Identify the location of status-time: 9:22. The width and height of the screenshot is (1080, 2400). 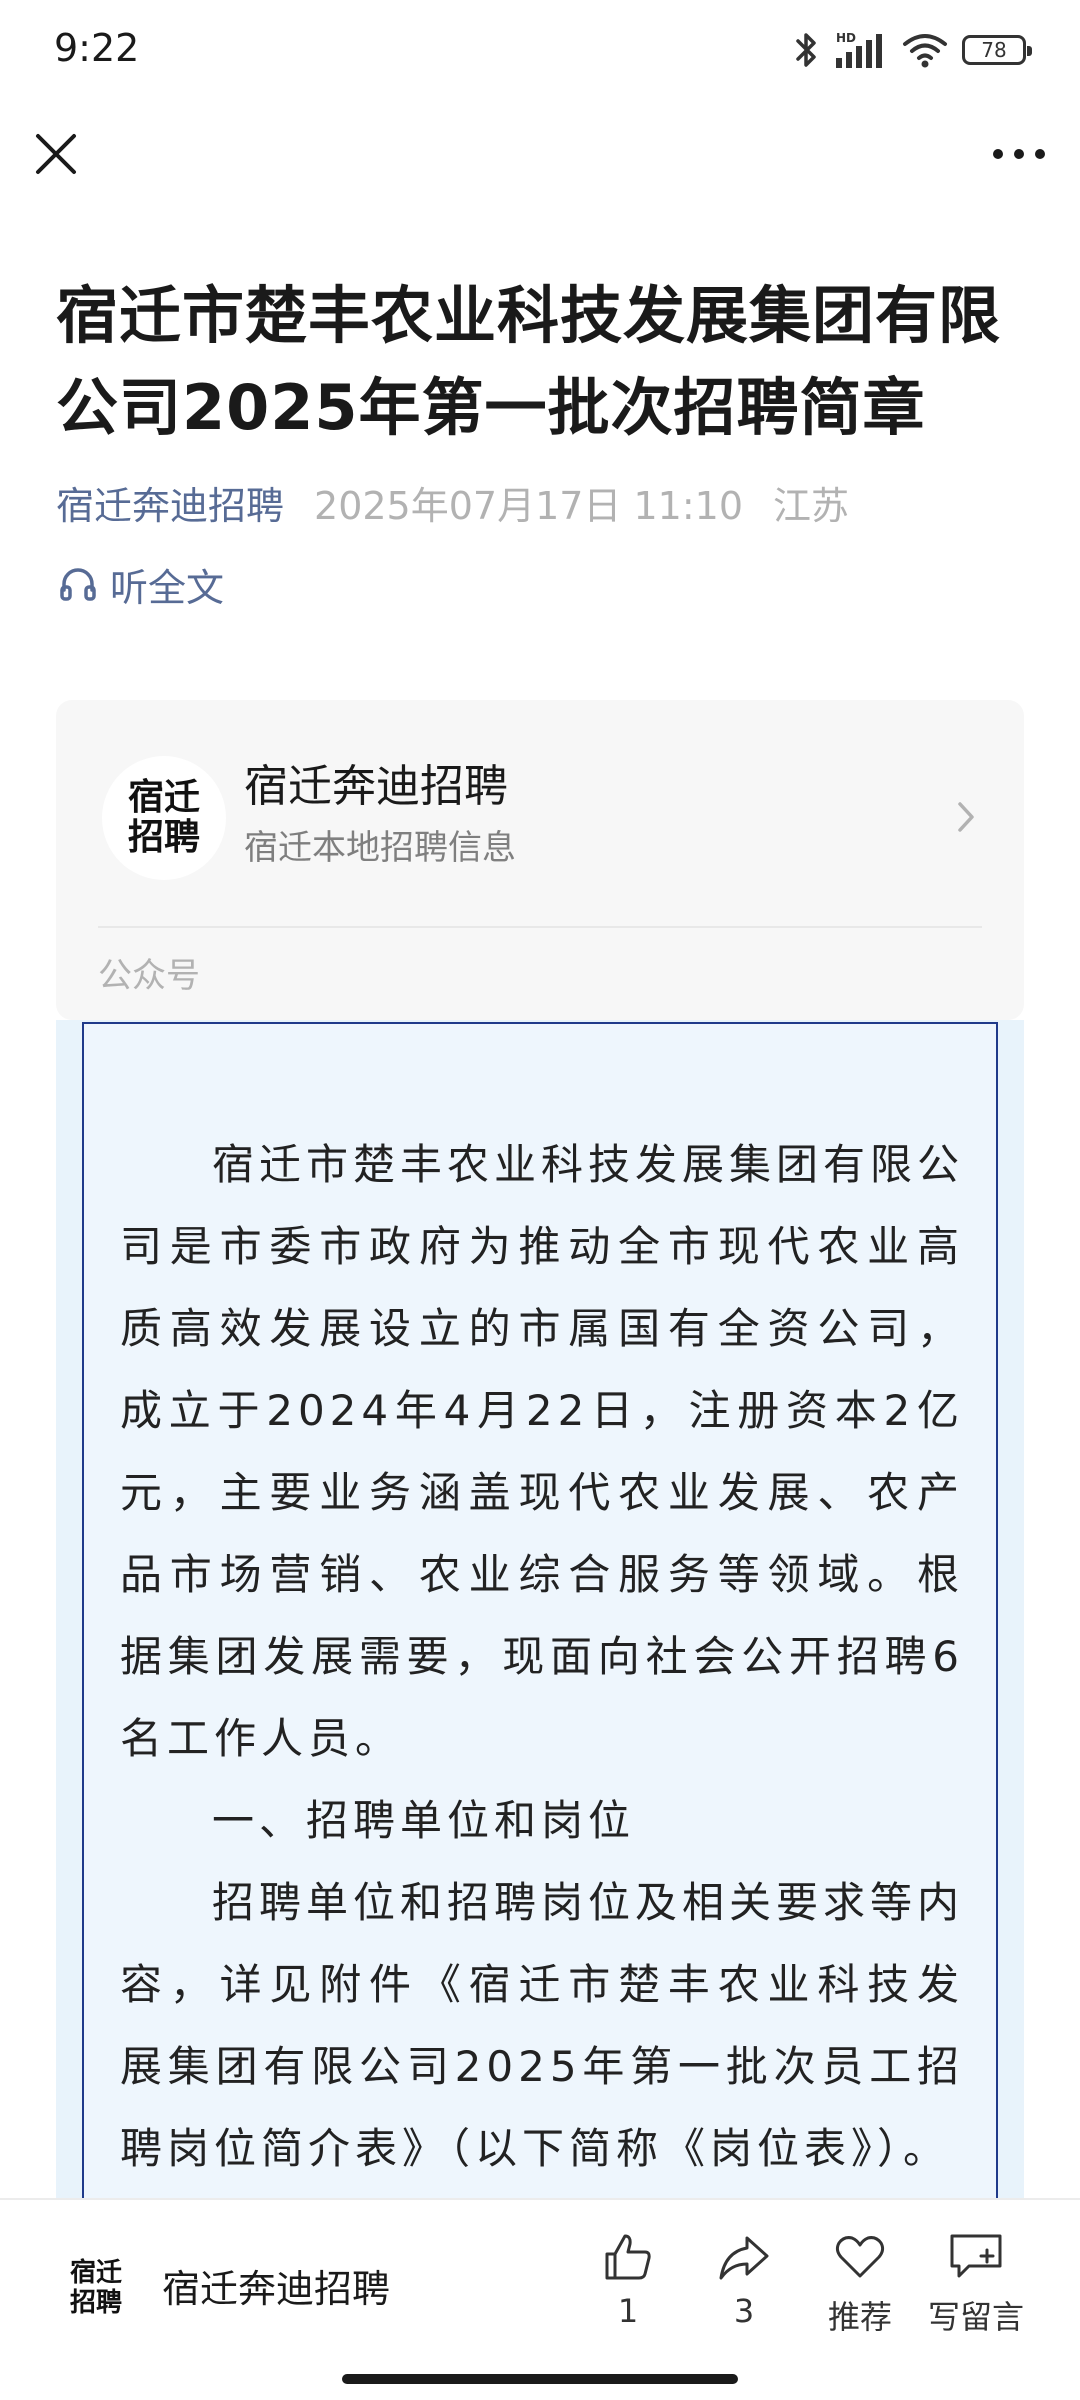
(97, 48).